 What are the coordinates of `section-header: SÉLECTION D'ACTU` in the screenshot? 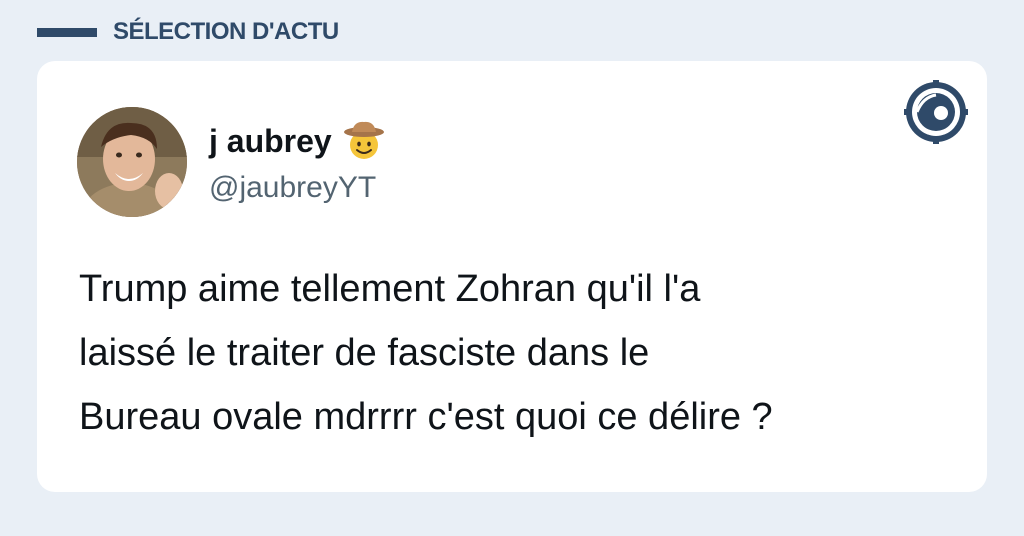 It's located at (188, 32).